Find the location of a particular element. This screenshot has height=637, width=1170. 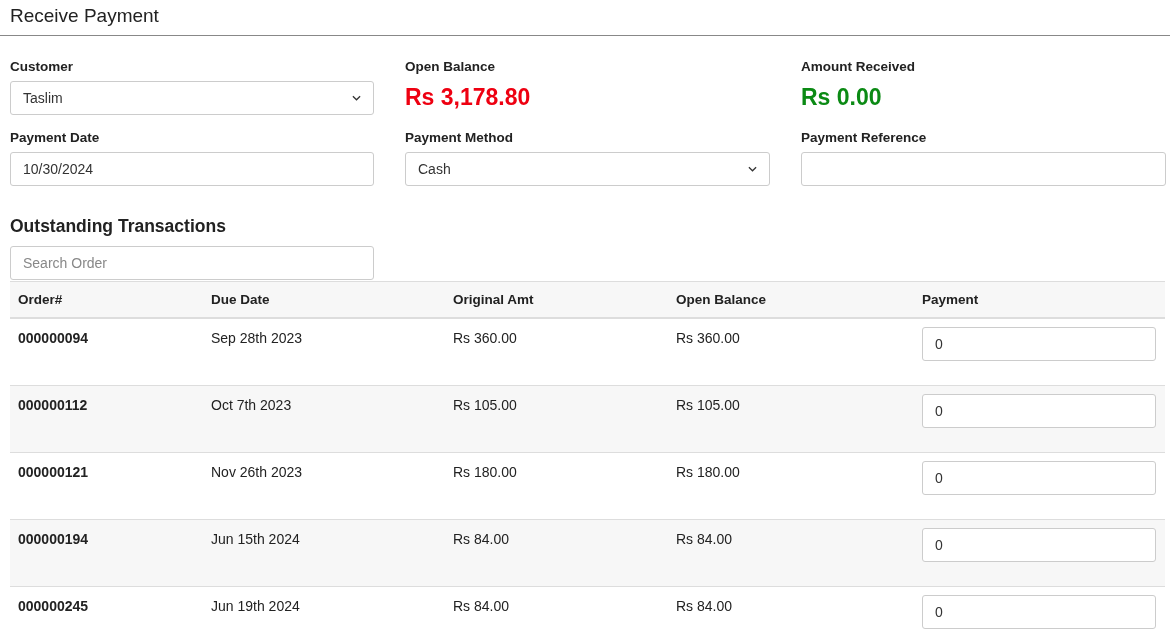

field-label: Payment Date is located at coordinates (55, 137).